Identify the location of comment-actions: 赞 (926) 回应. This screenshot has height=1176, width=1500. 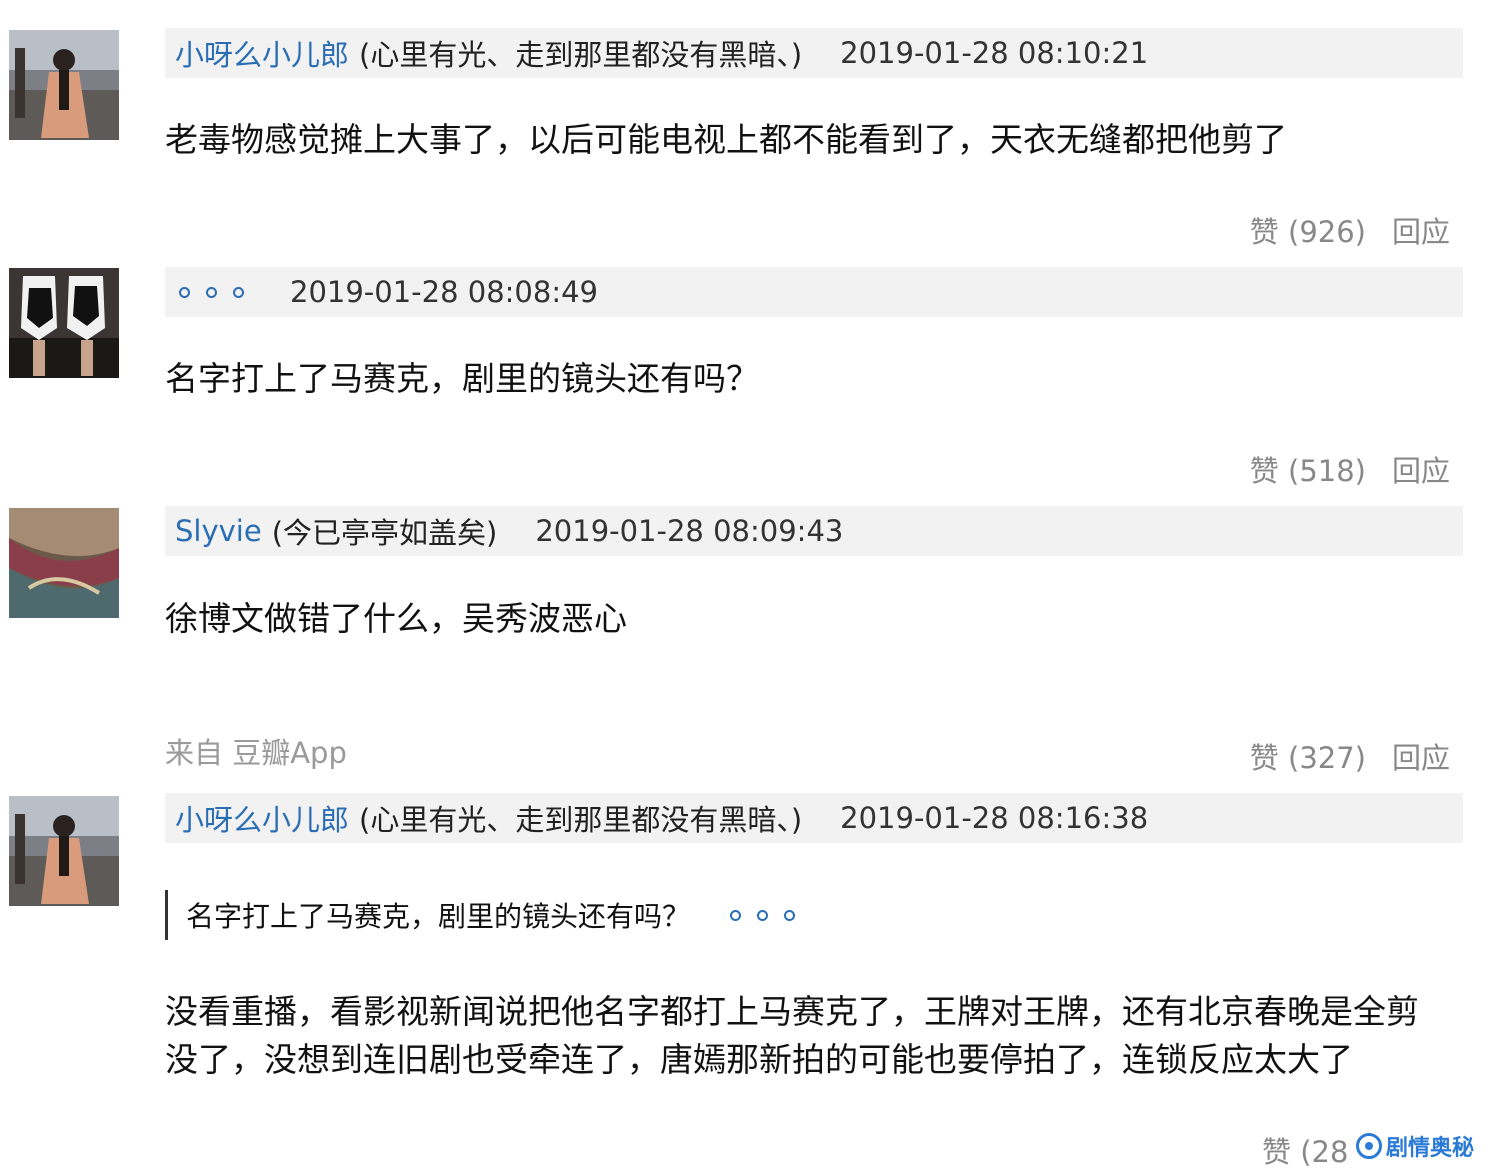
(1350, 230).